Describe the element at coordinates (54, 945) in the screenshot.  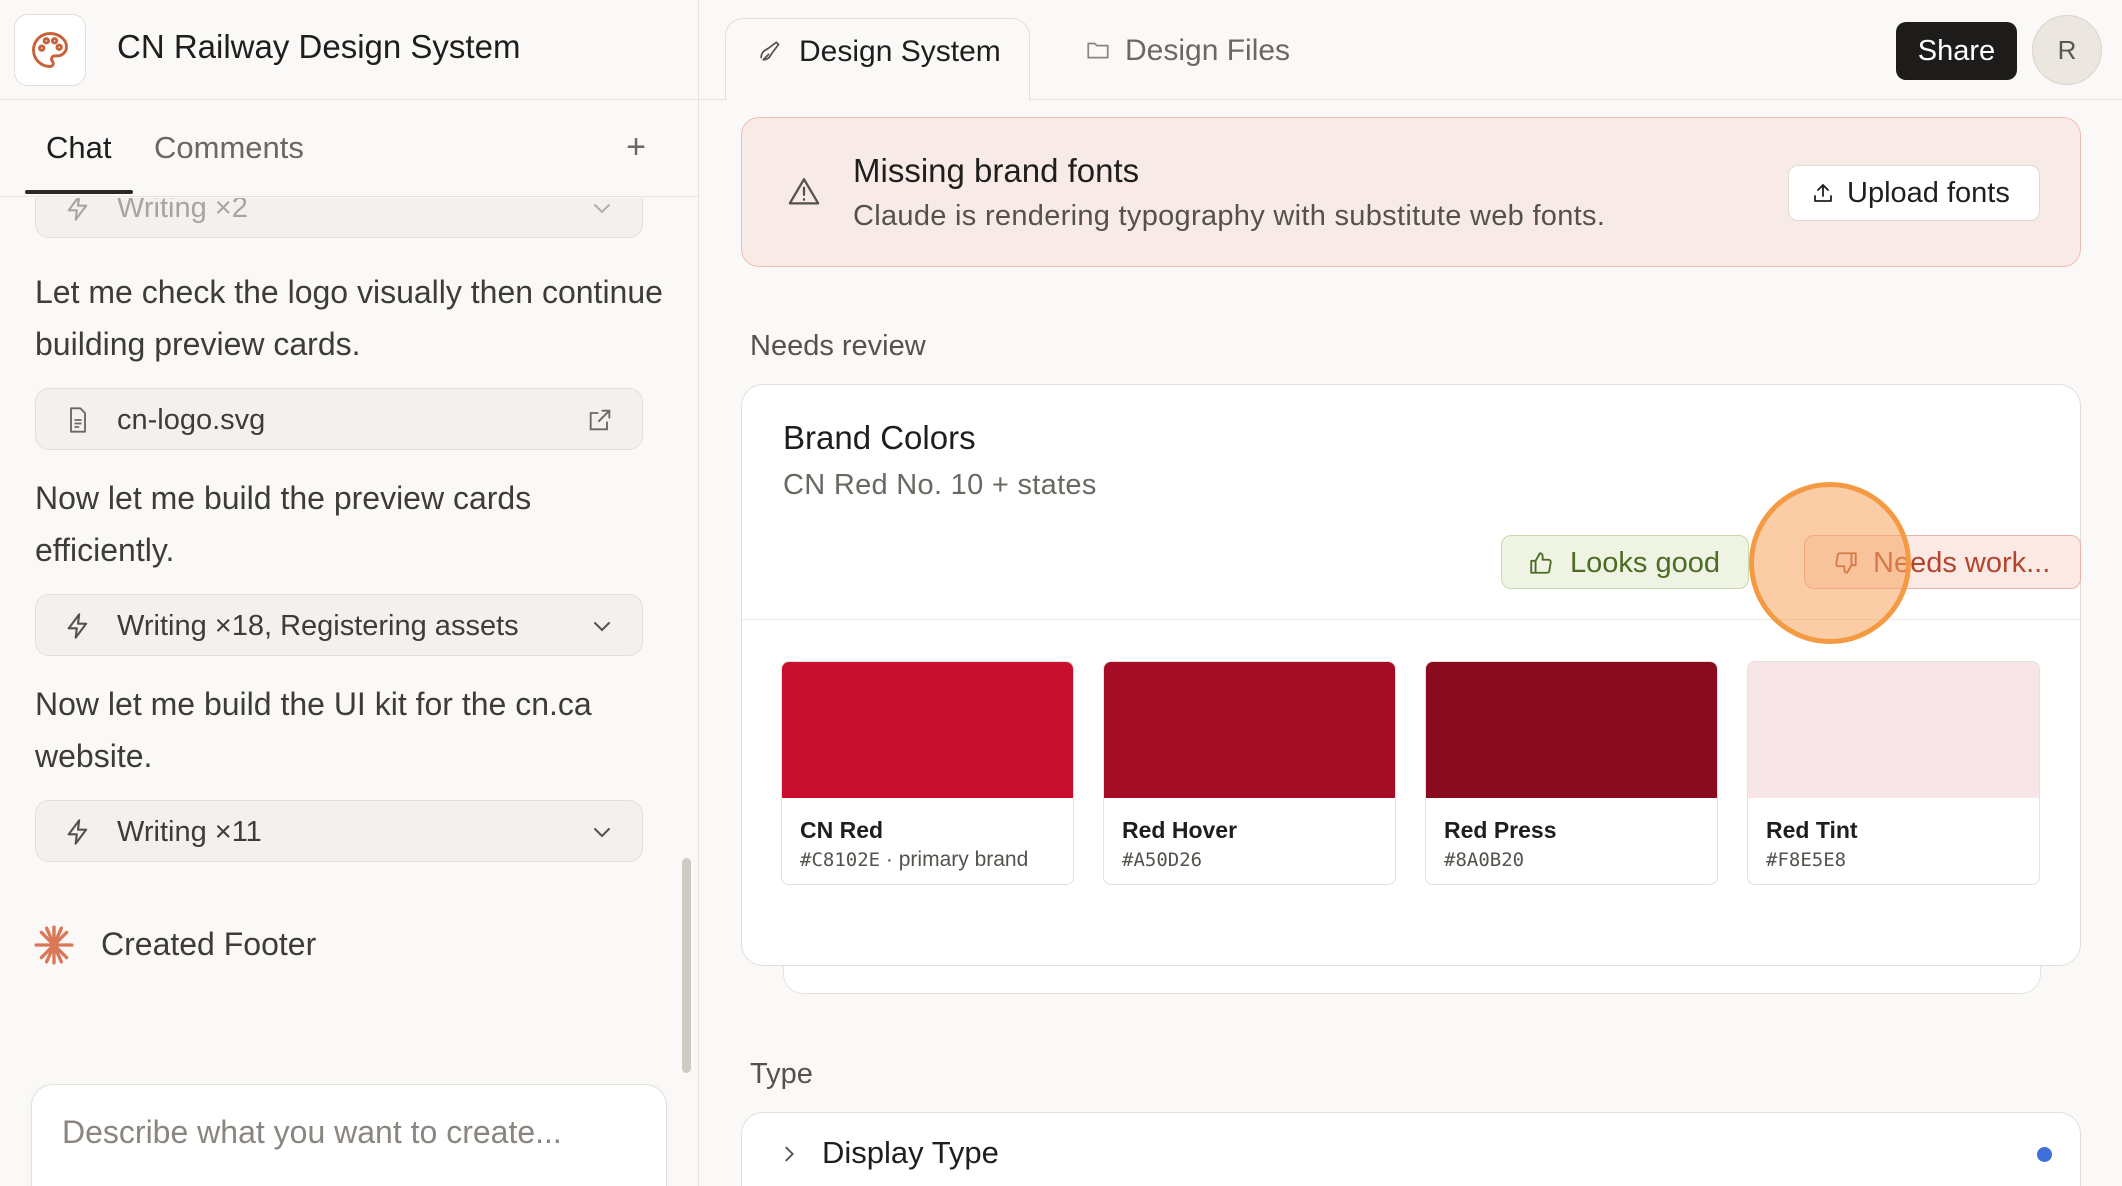
I see `sparkle-icon` at that location.